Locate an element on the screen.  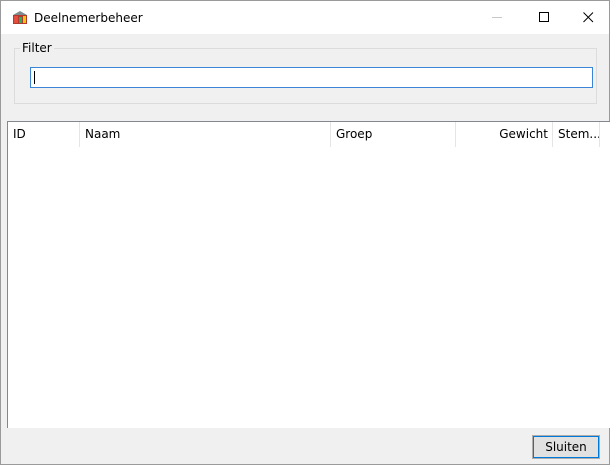
minimize-button is located at coordinates (497, 17).